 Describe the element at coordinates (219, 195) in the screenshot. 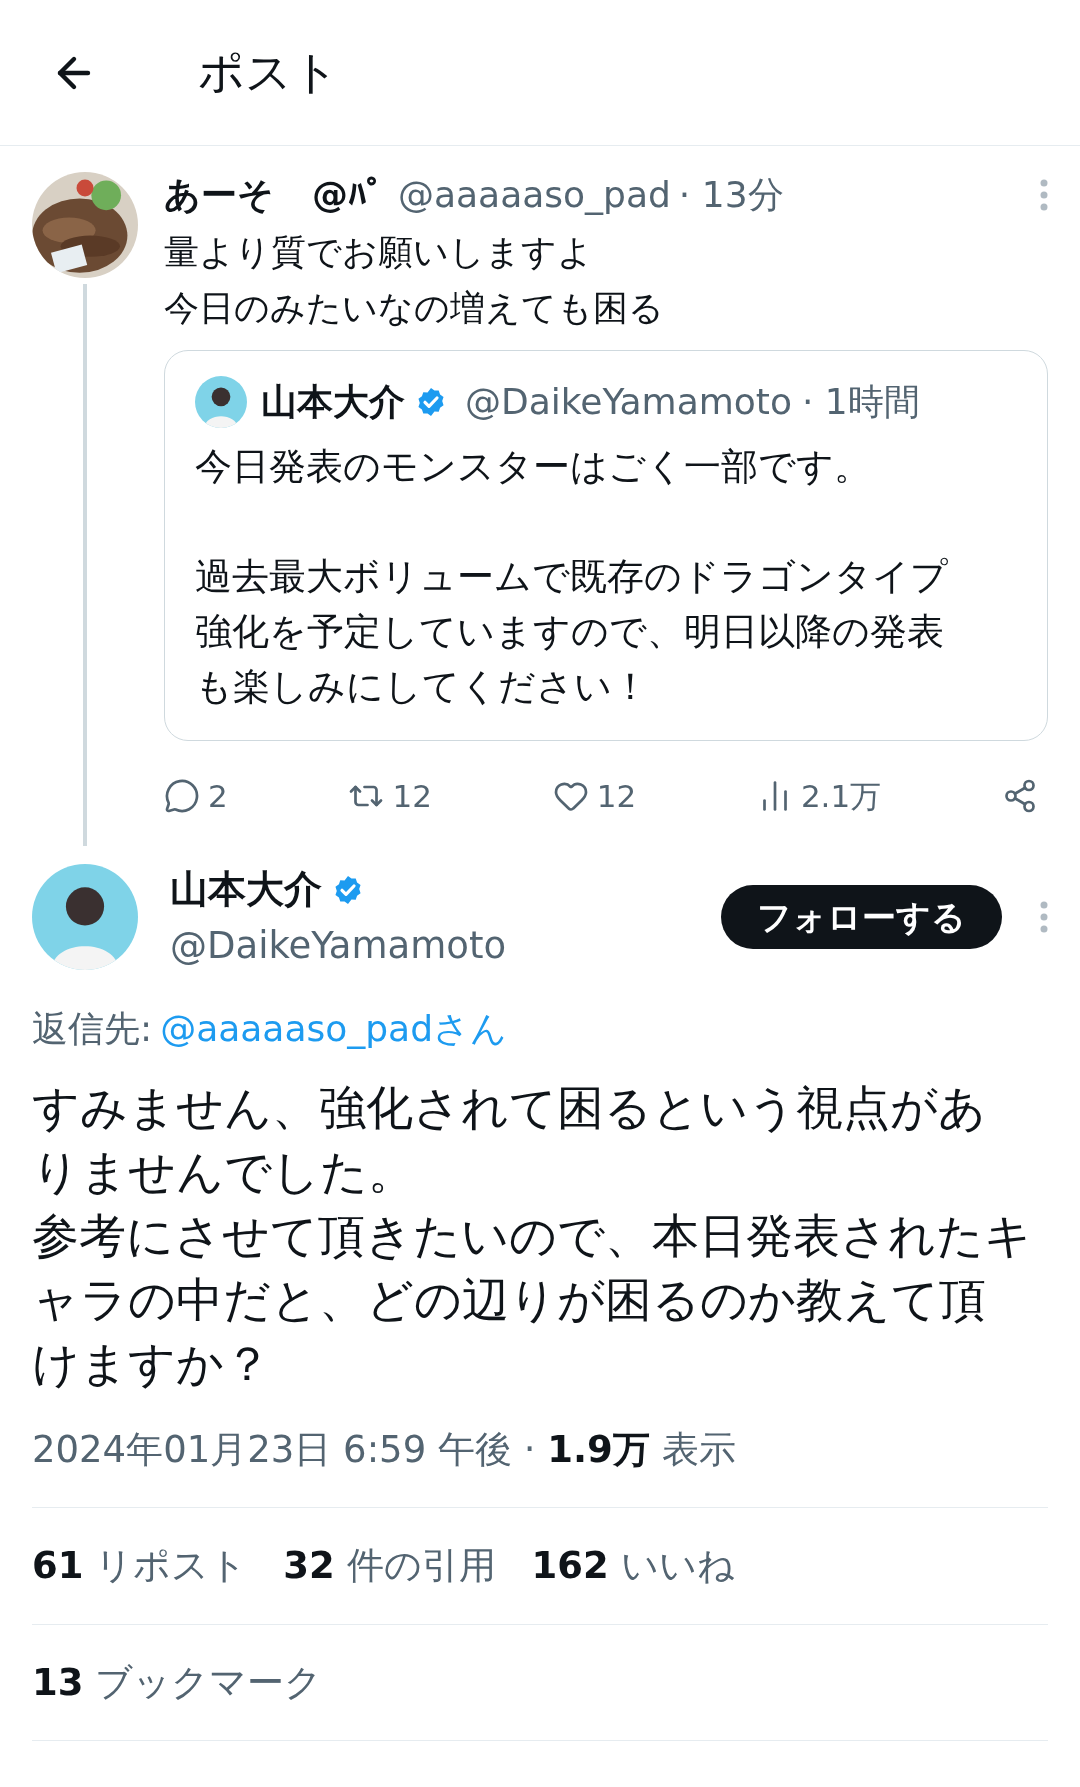

I see `display-name: あーそ` at that location.